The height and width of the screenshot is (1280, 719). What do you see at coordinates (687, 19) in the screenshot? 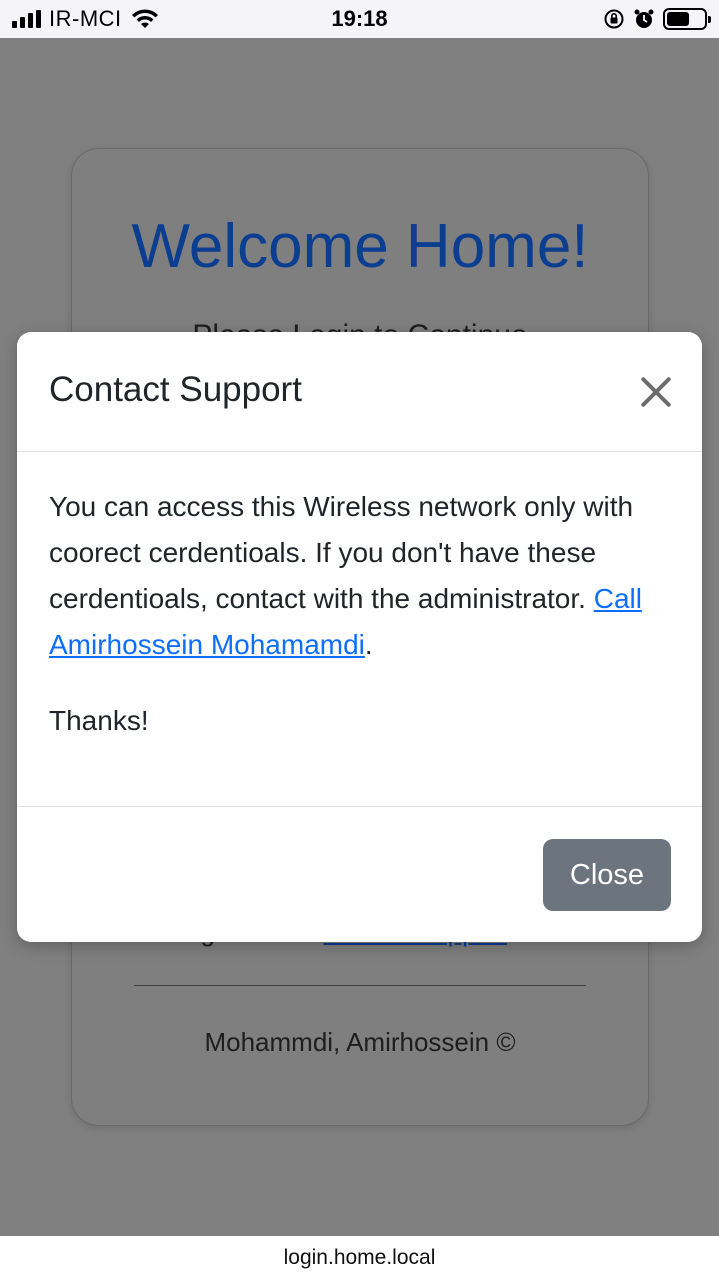
I see `battery-icon` at bounding box center [687, 19].